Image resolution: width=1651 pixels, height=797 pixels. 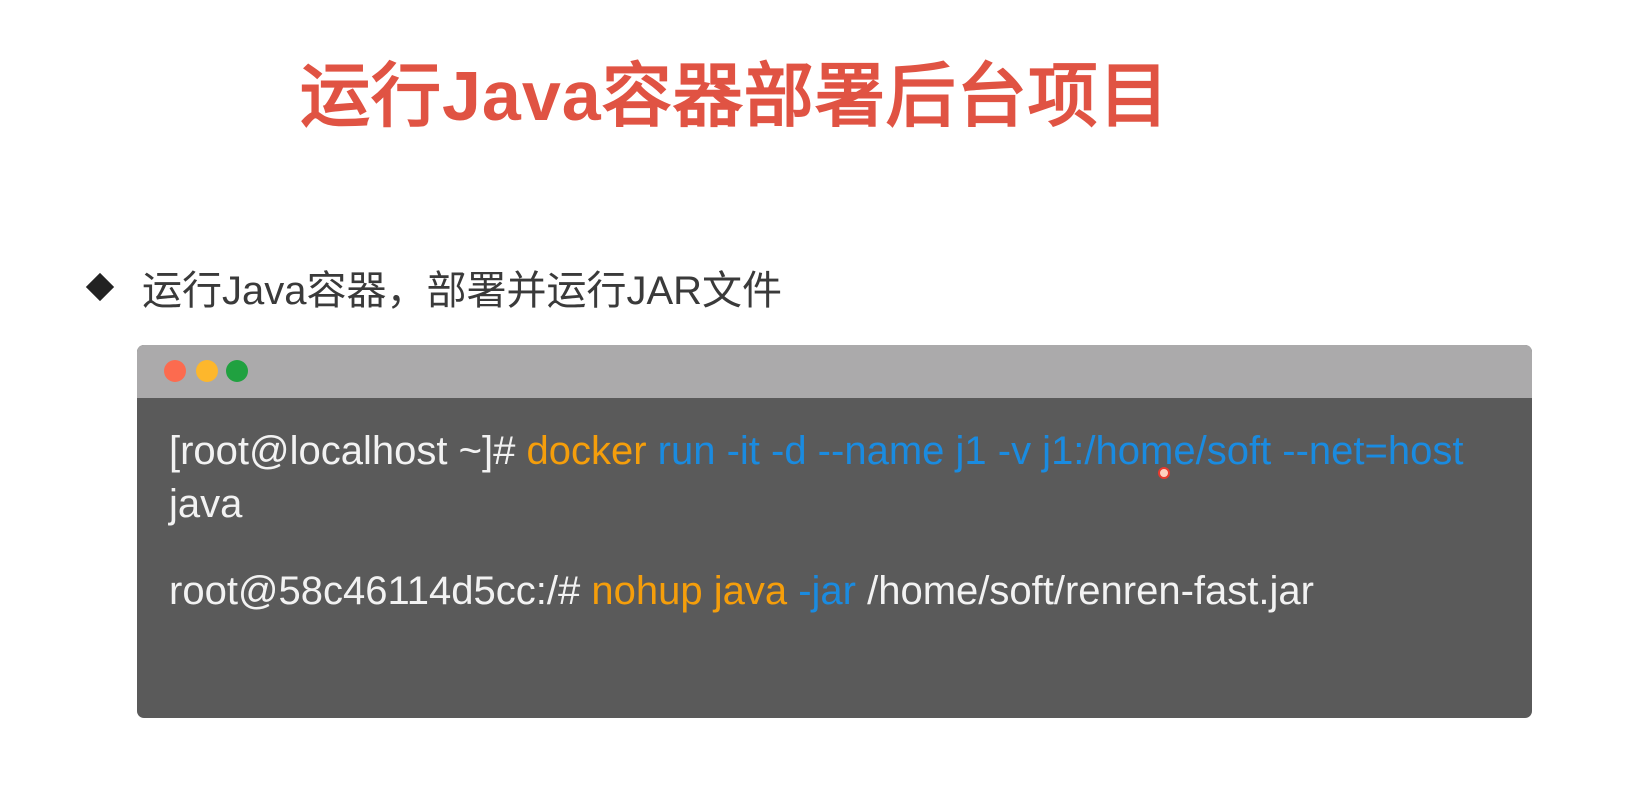 I want to click on bullet-item: 运行Java容器，部署并运行JAR文件, so click(x=432, y=287).